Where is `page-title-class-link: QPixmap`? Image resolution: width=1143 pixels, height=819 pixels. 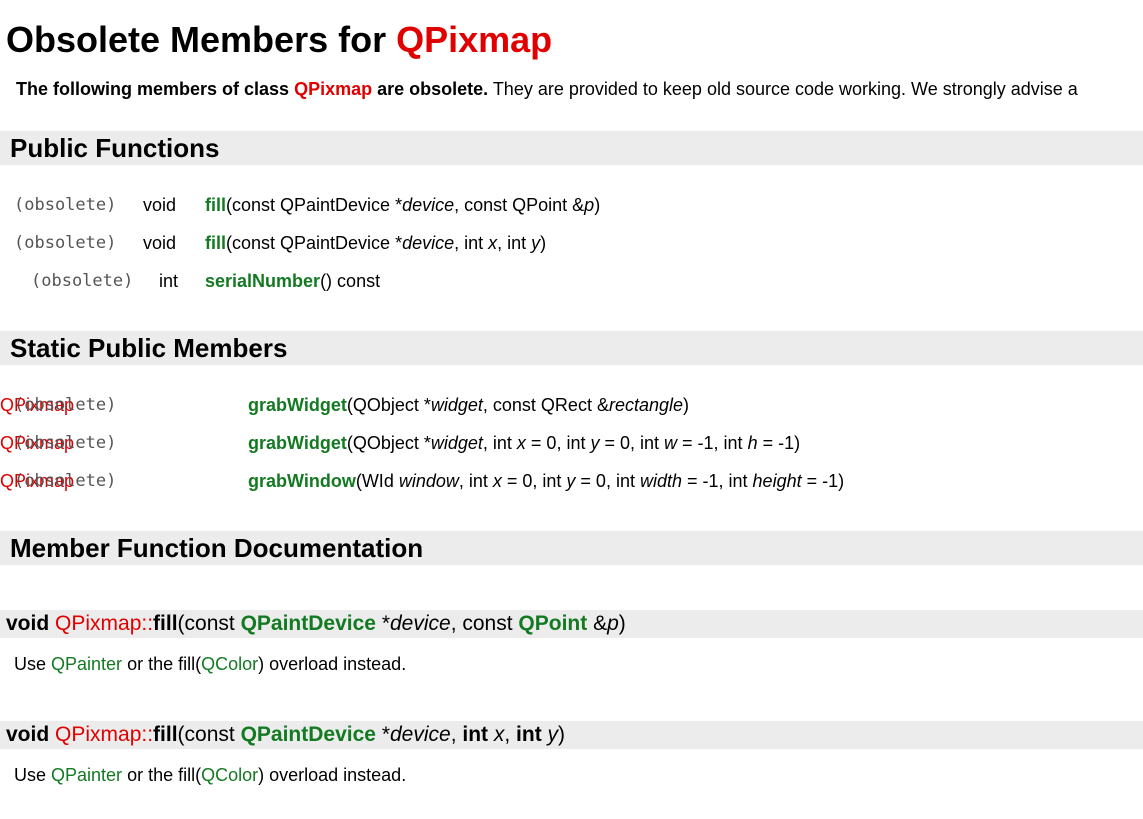
page-title-class-link: QPixmap is located at coordinates (474, 39).